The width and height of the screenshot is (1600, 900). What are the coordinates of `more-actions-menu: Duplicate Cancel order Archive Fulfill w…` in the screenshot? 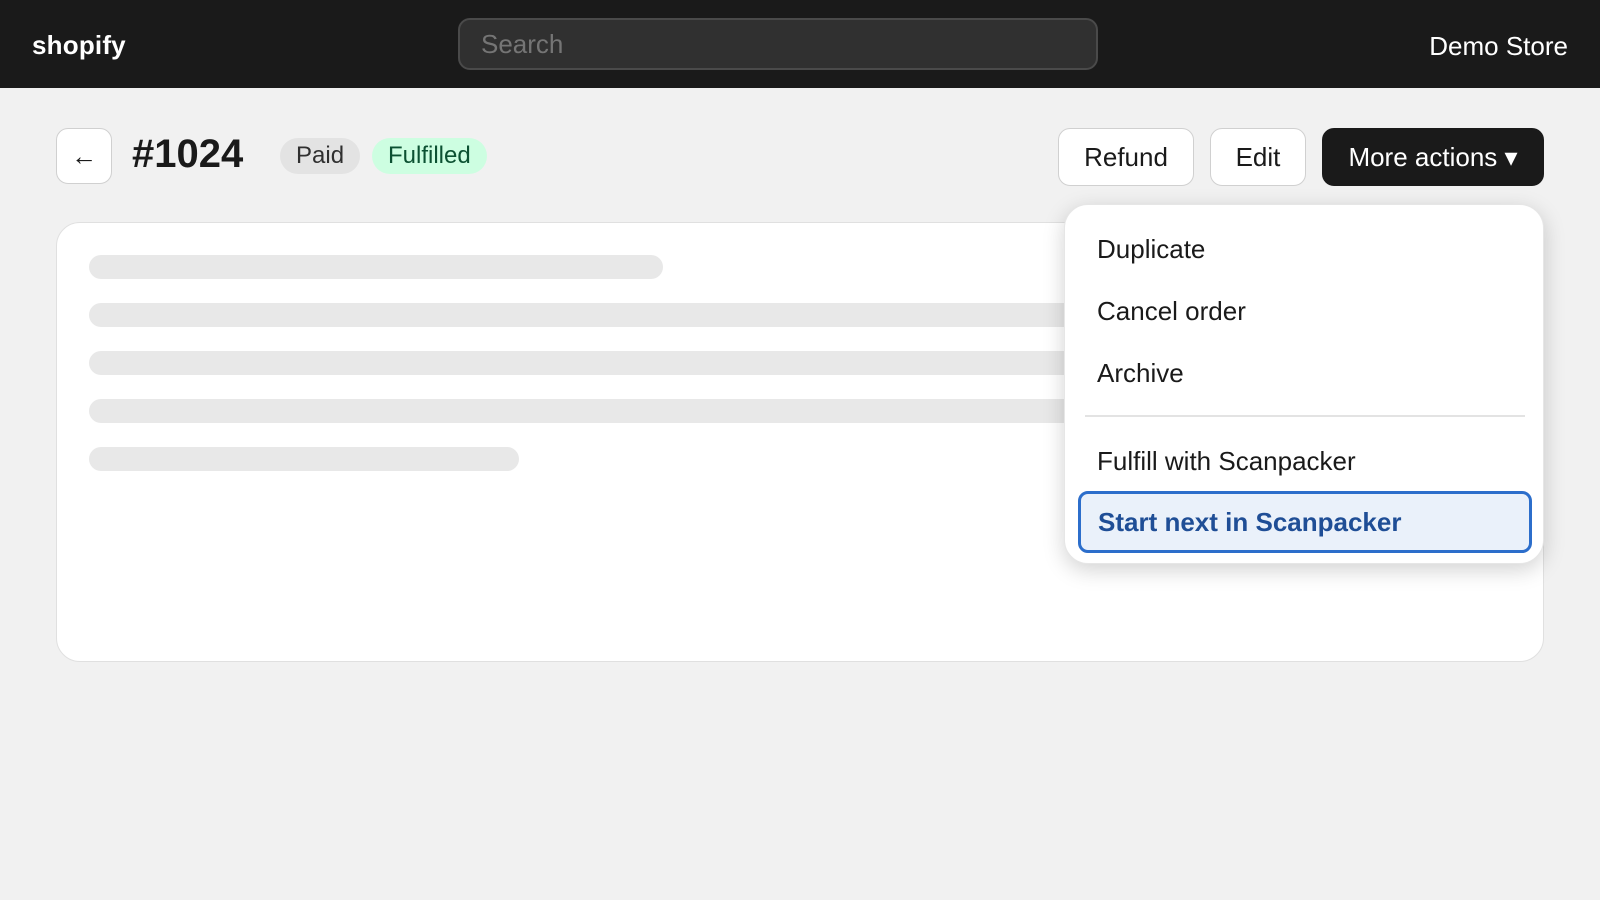 It's located at (1304, 384).